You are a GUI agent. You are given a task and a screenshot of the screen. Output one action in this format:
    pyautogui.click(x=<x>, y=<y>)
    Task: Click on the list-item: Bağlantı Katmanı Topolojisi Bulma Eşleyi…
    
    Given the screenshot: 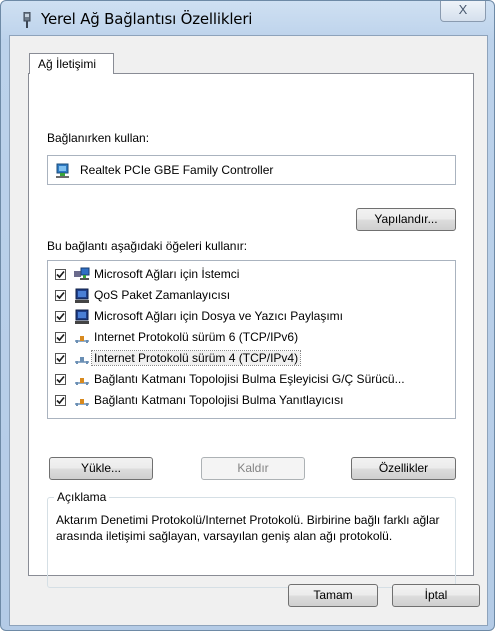 What is the action you would take?
    pyautogui.click(x=251, y=380)
    